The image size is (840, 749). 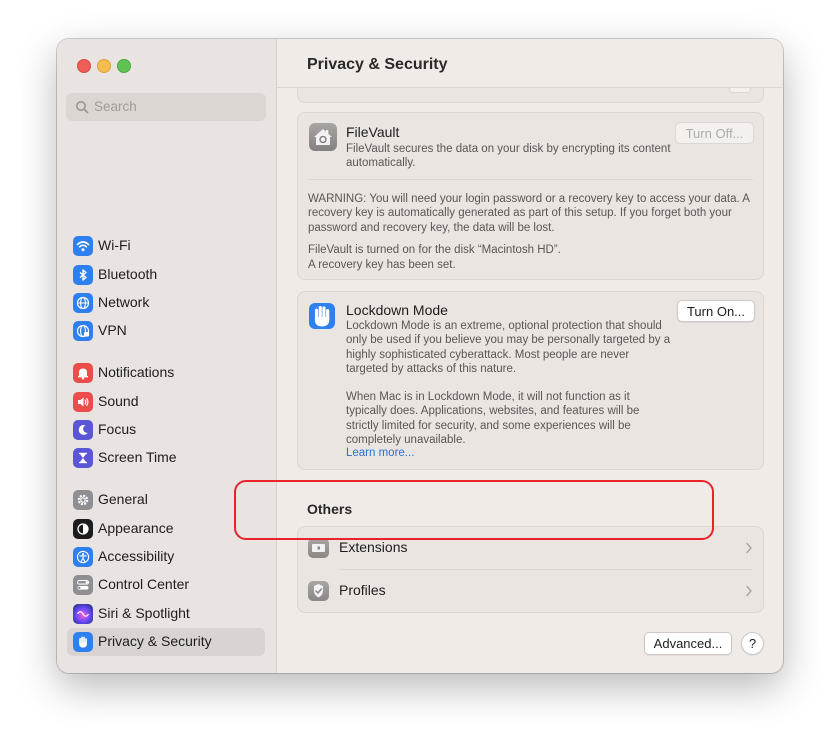 I want to click on sidebar-item-label: VPN, so click(x=112, y=330).